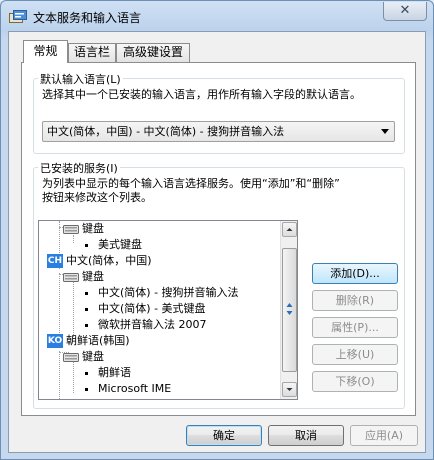 This screenshot has width=434, height=460. I want to click on language-badge-icon: CH, so click(55, 261).